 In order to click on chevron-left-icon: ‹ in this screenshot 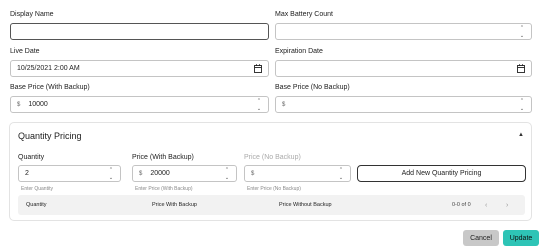, I will do `click(486, 205)`.